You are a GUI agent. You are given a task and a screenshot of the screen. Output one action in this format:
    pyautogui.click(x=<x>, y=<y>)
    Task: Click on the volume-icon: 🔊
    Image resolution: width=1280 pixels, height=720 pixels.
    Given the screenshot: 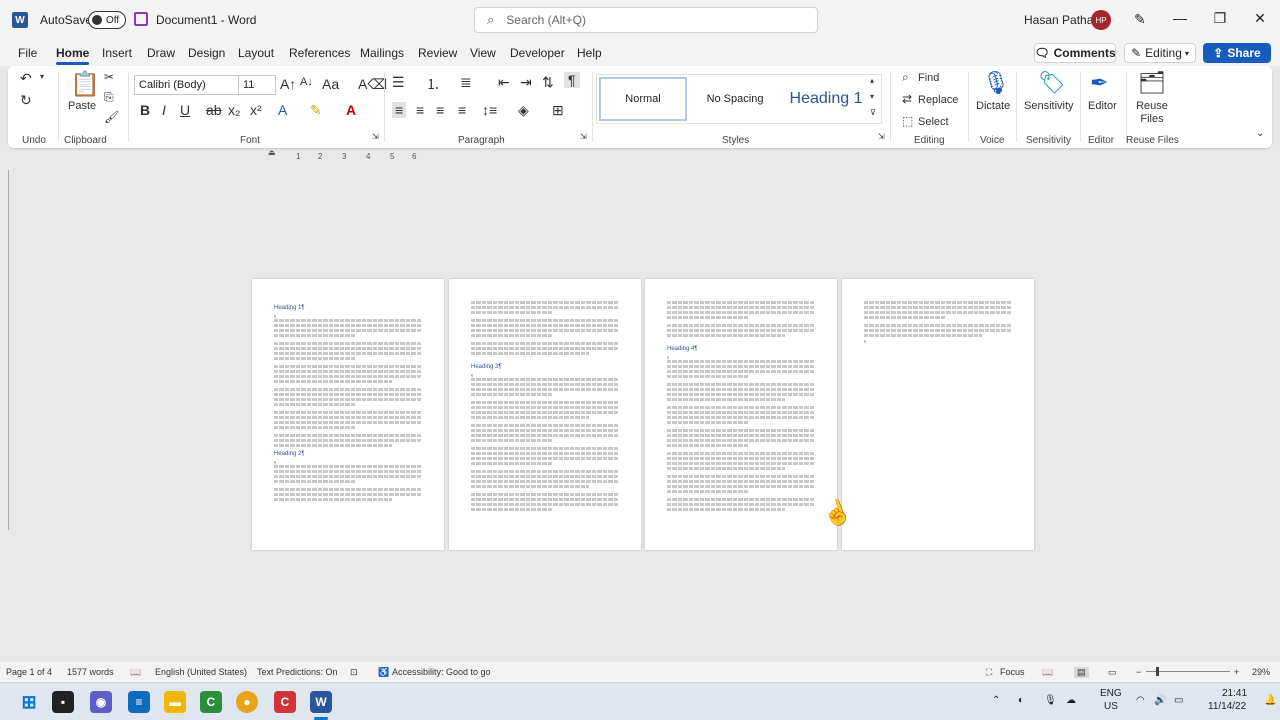 What is the action you would take?
    pyautogui.click(x=1160, y=700)
    